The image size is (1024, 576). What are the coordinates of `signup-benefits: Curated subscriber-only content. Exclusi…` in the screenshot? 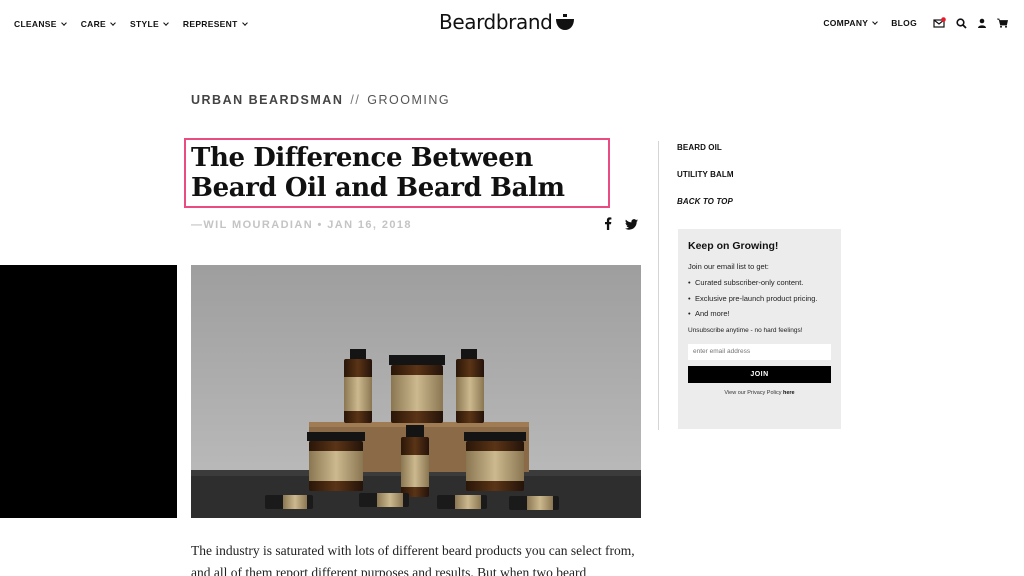 It's located at (759, 299).